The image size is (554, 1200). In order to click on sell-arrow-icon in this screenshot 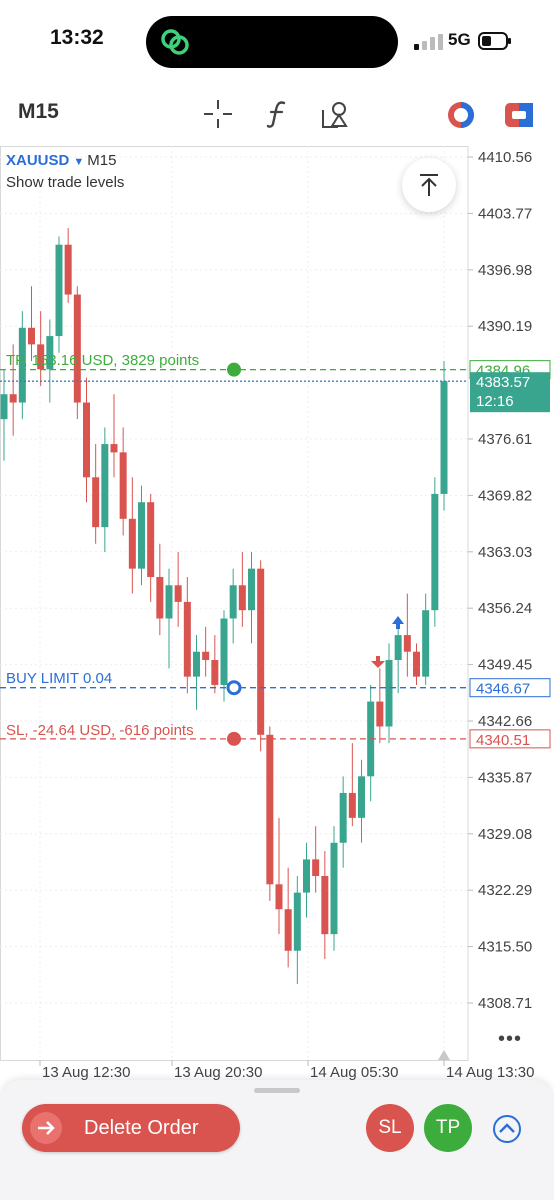, I will do `click(378, 662)`.